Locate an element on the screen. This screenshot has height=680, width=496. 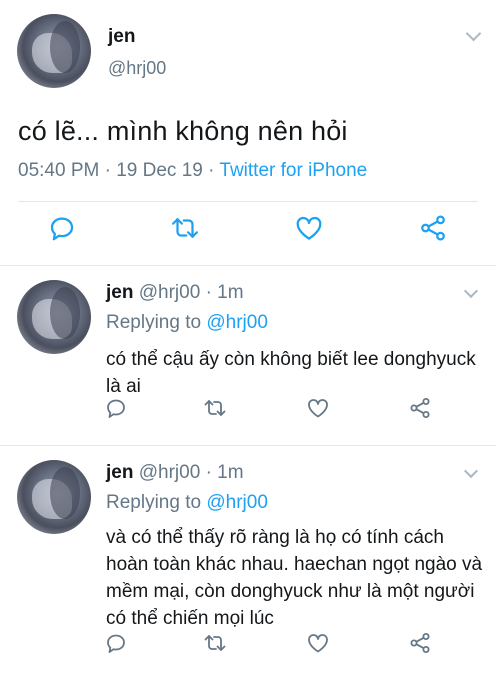
tweet-source-link: Twitter for iPhone is located at coordinates (293, 170).